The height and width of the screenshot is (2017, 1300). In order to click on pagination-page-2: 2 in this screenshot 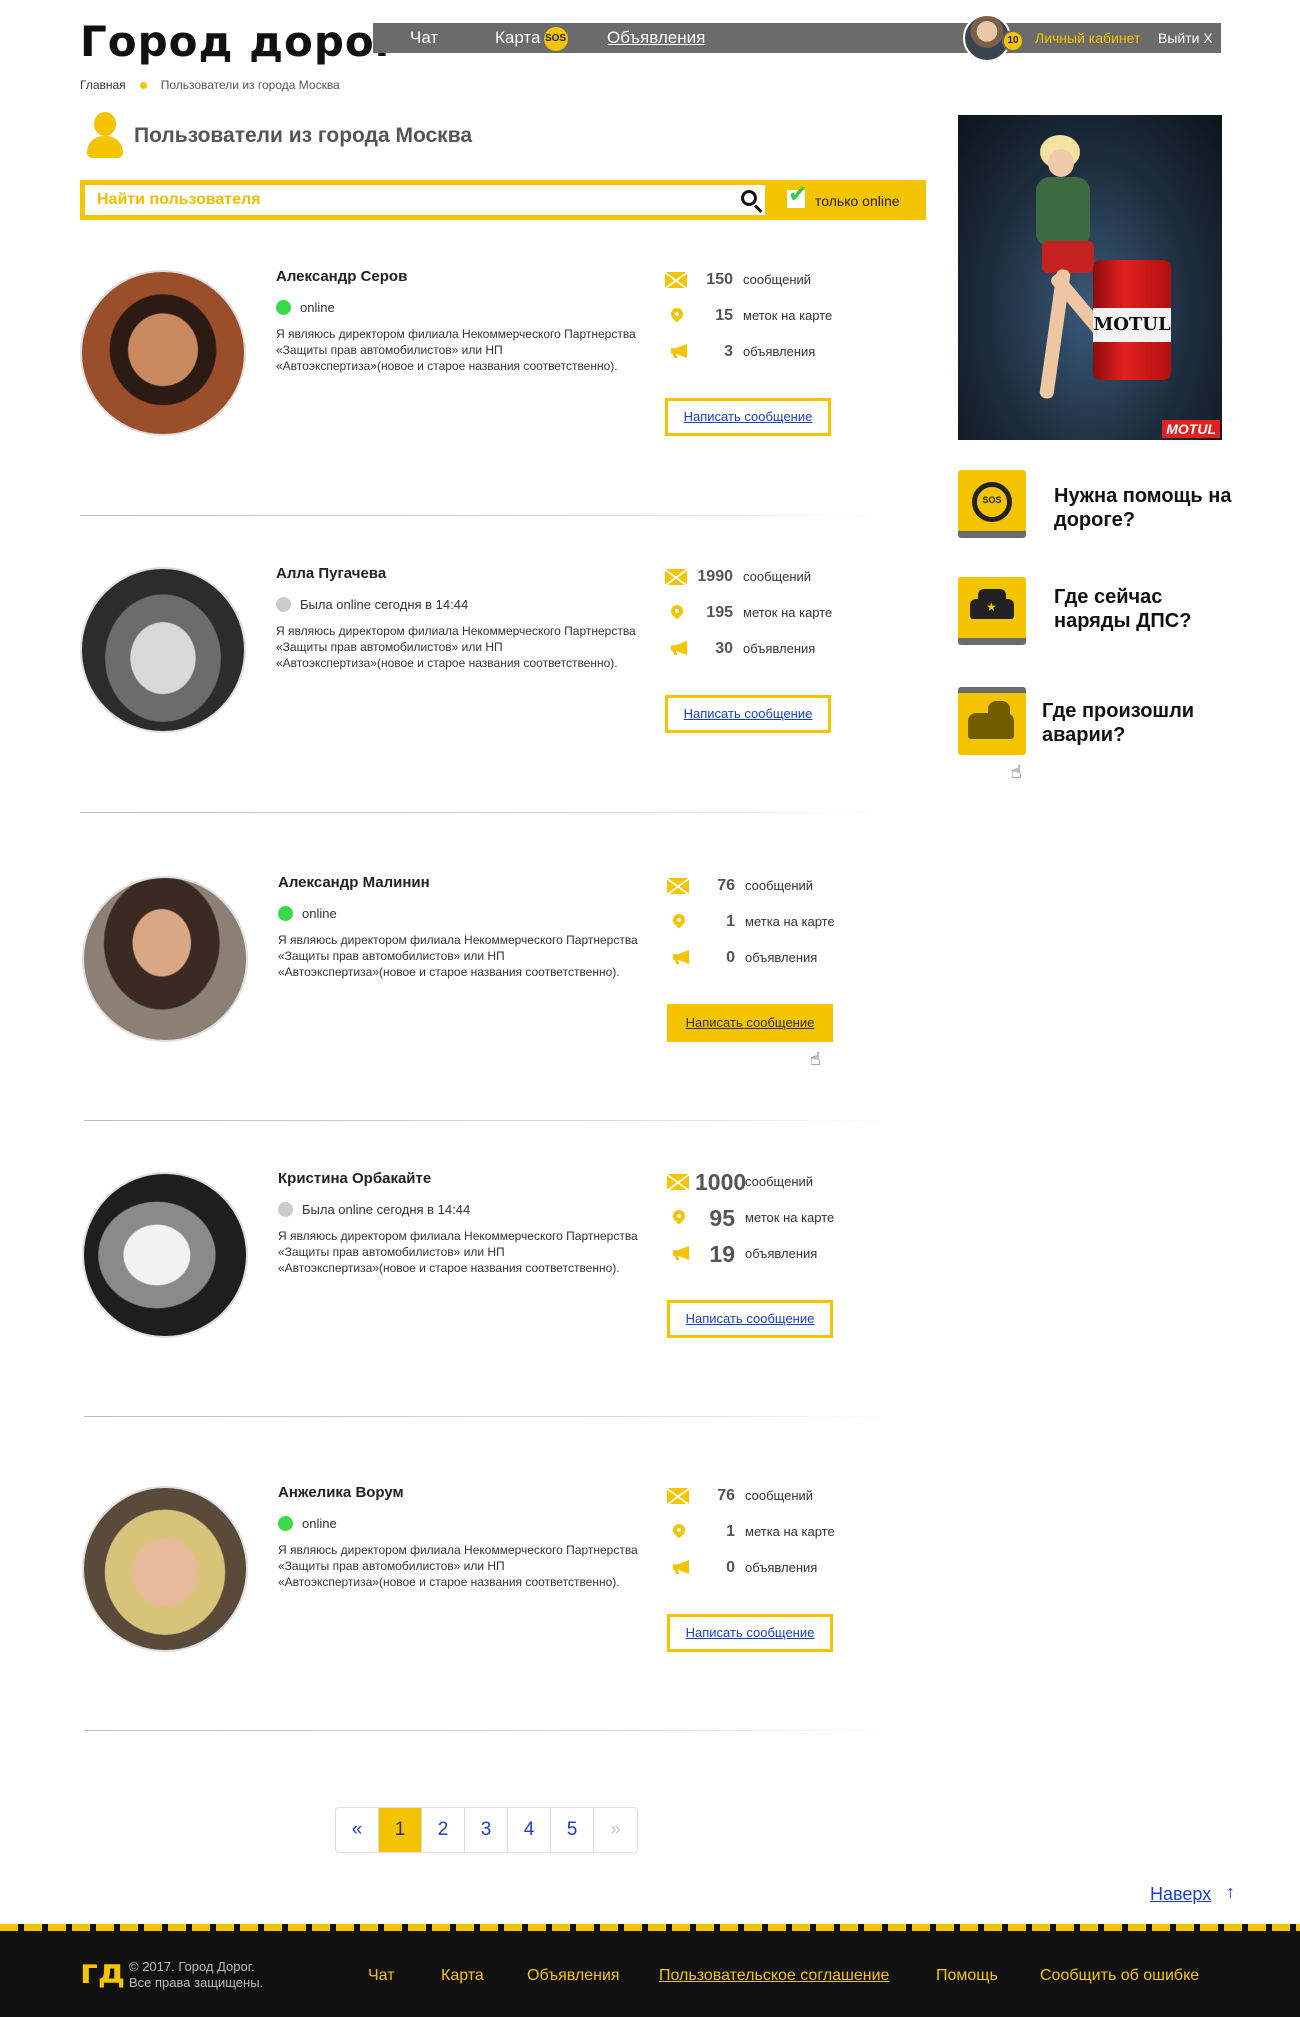, I will do `click(443, 1830)`.